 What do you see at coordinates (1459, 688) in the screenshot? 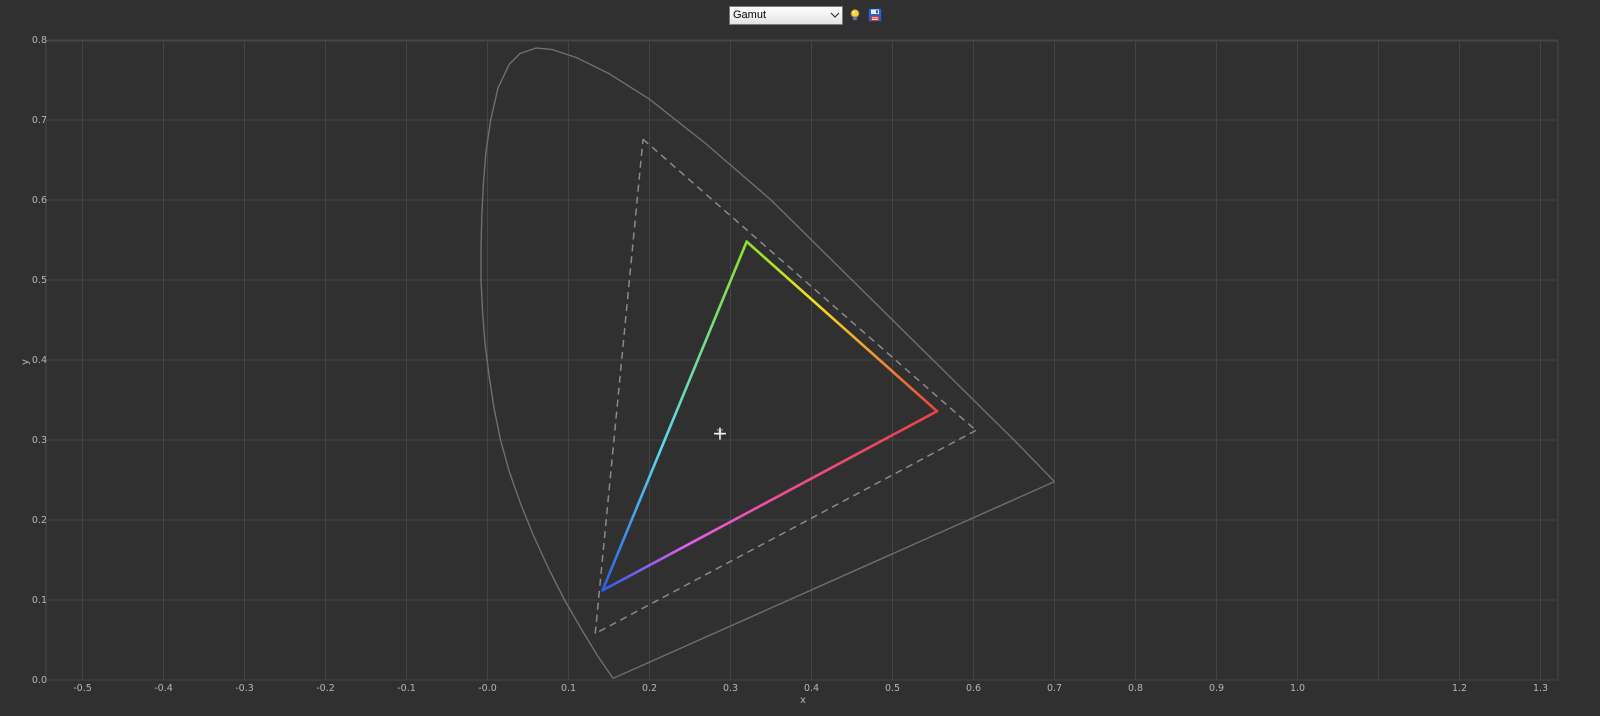
I see `x-tick-label: 1.2` at bounding box center [1459, 688].